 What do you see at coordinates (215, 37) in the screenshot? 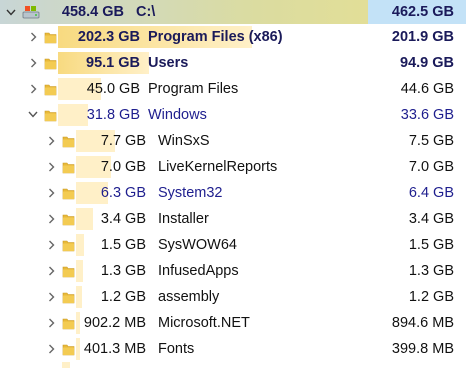
I see `item-name: Program Files (x86)` at bounding box center [215, 37].